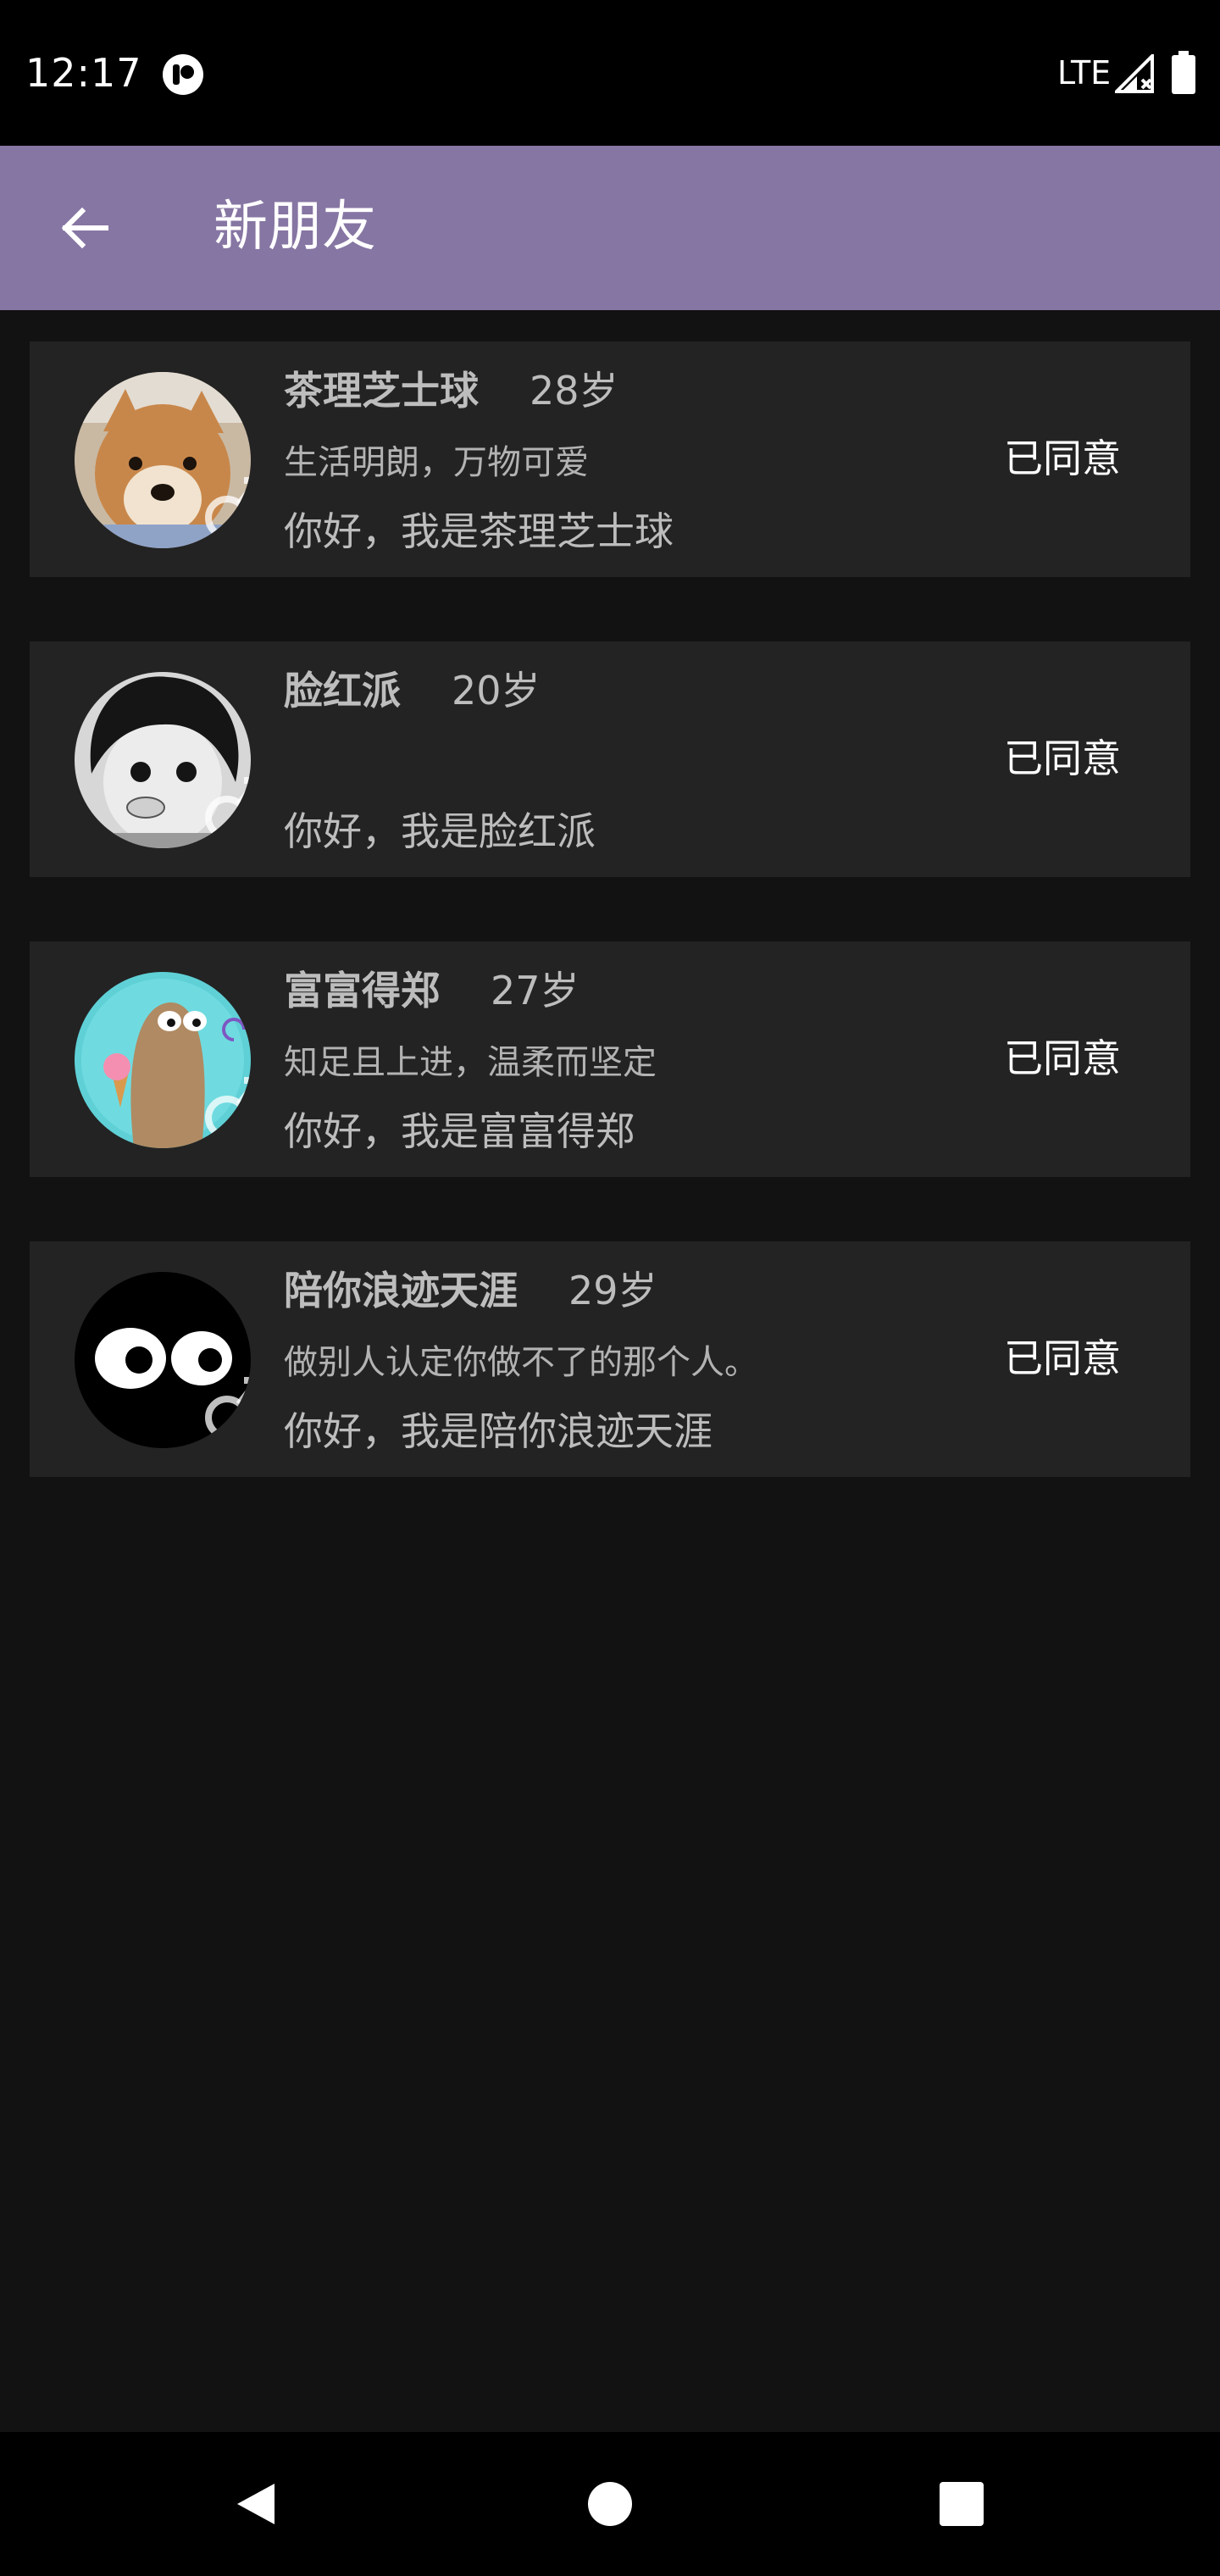  What do you see at coordinates (521, 1362) in the screenshot?
I see `friend-signature: 做别人认定你做不了的那个人。` at bounding box center [521, 1362].